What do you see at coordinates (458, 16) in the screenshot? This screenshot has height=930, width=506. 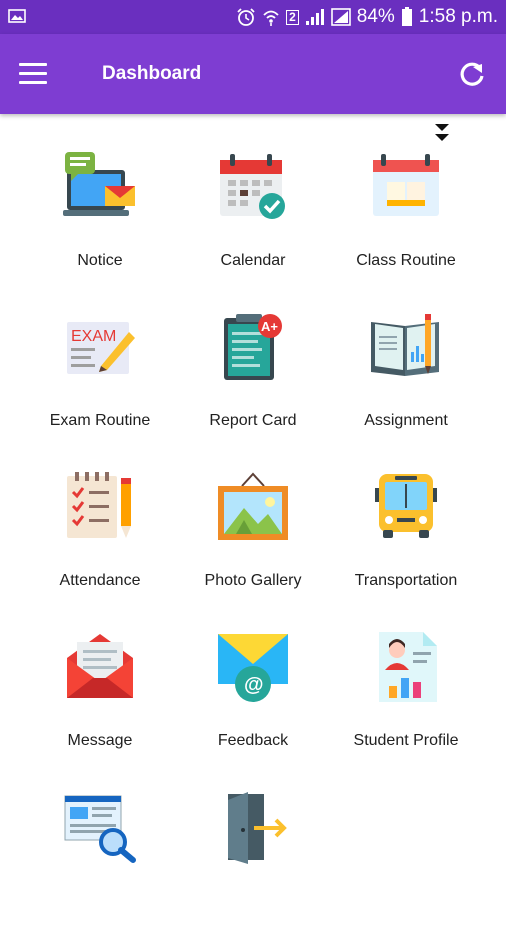 I see `clock-time: 1:58 p.m.` at bounding box center [458, 16].